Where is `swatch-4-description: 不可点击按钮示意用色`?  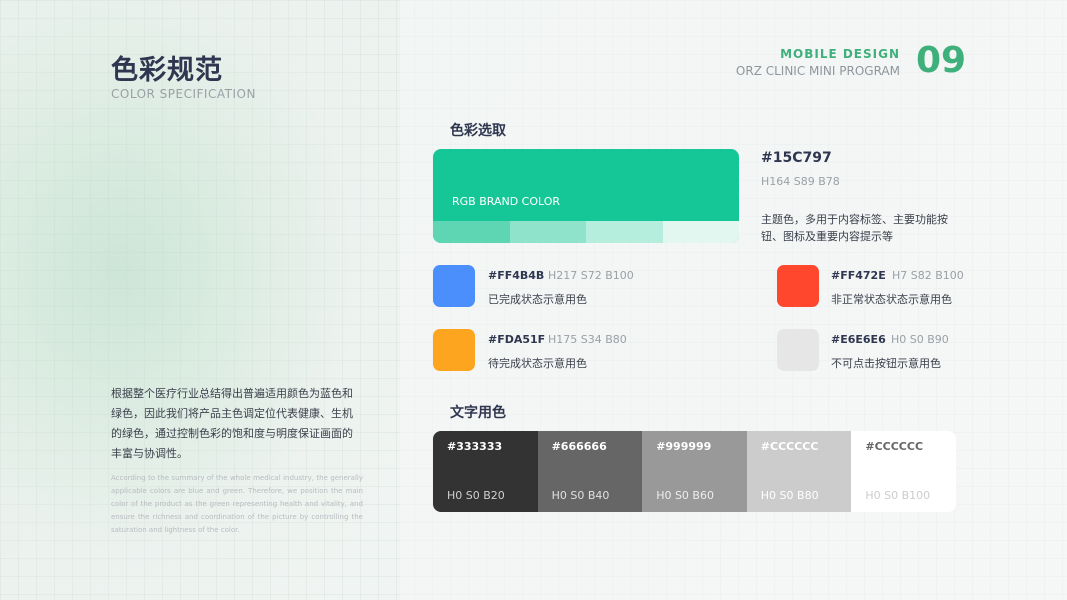 swatch-4-description: 不可点击按钮示意用色 is located at coordinates (886, 363).